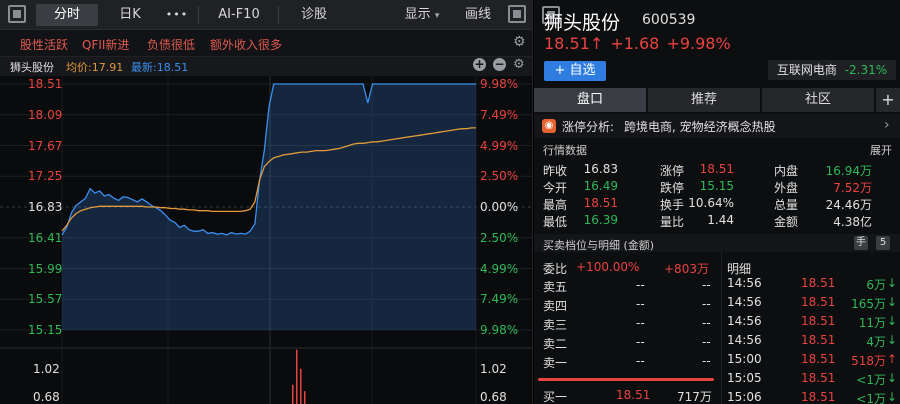 The width and height of the screenshot is (900, 404). I want to click on ai-f10-button: AI-F10, so click(239, 15).